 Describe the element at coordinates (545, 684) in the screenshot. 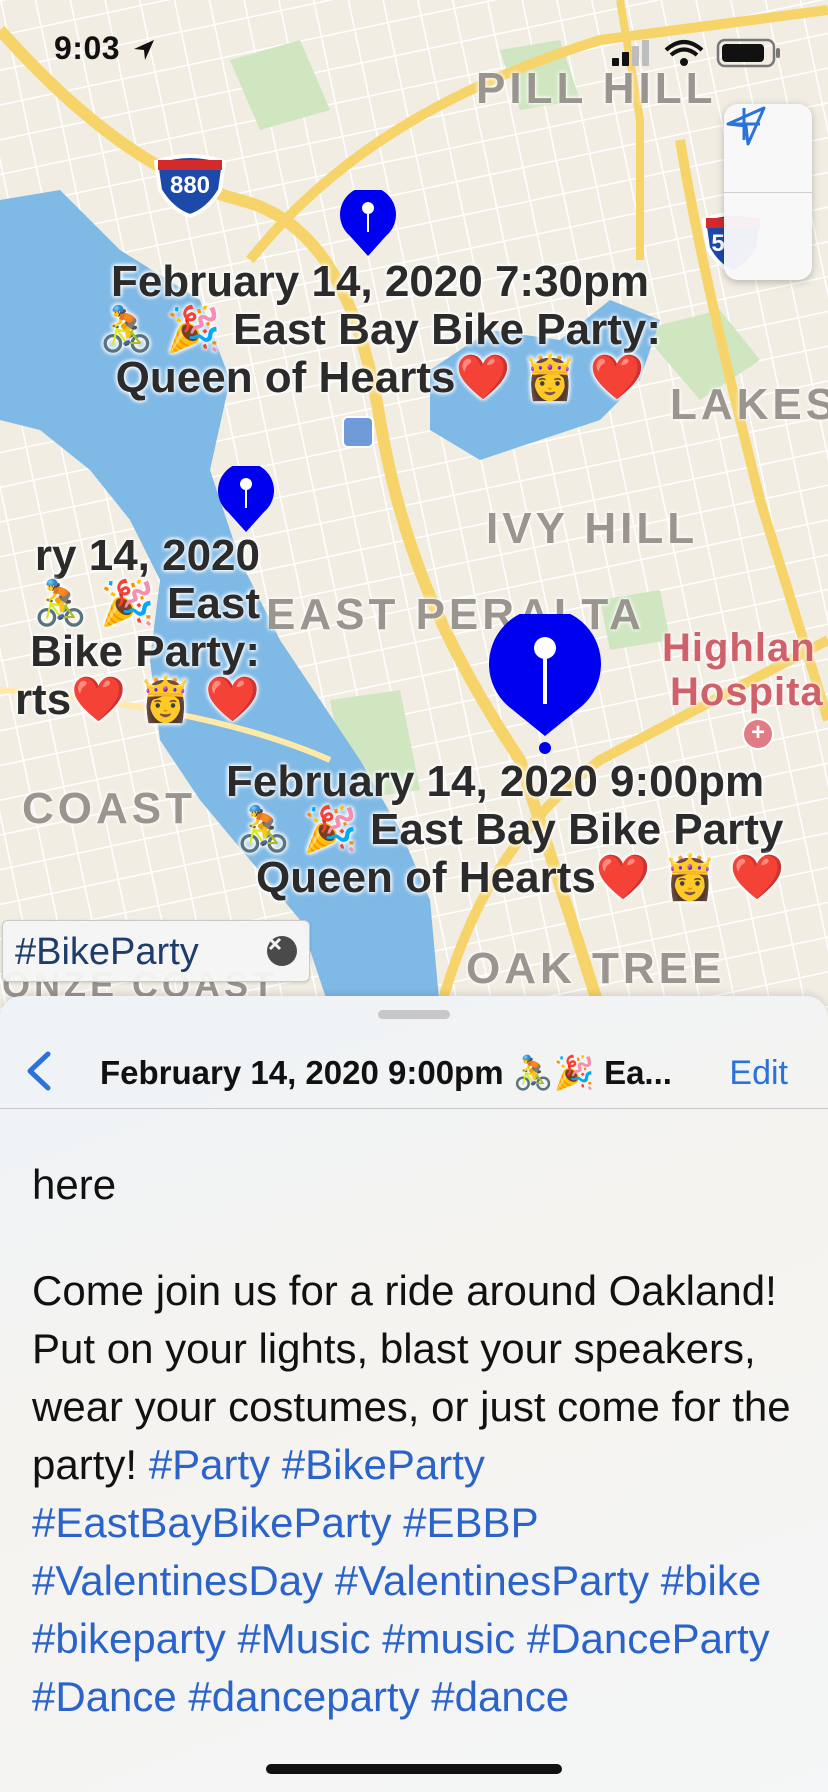

I see `map-pin-selected` at that location.